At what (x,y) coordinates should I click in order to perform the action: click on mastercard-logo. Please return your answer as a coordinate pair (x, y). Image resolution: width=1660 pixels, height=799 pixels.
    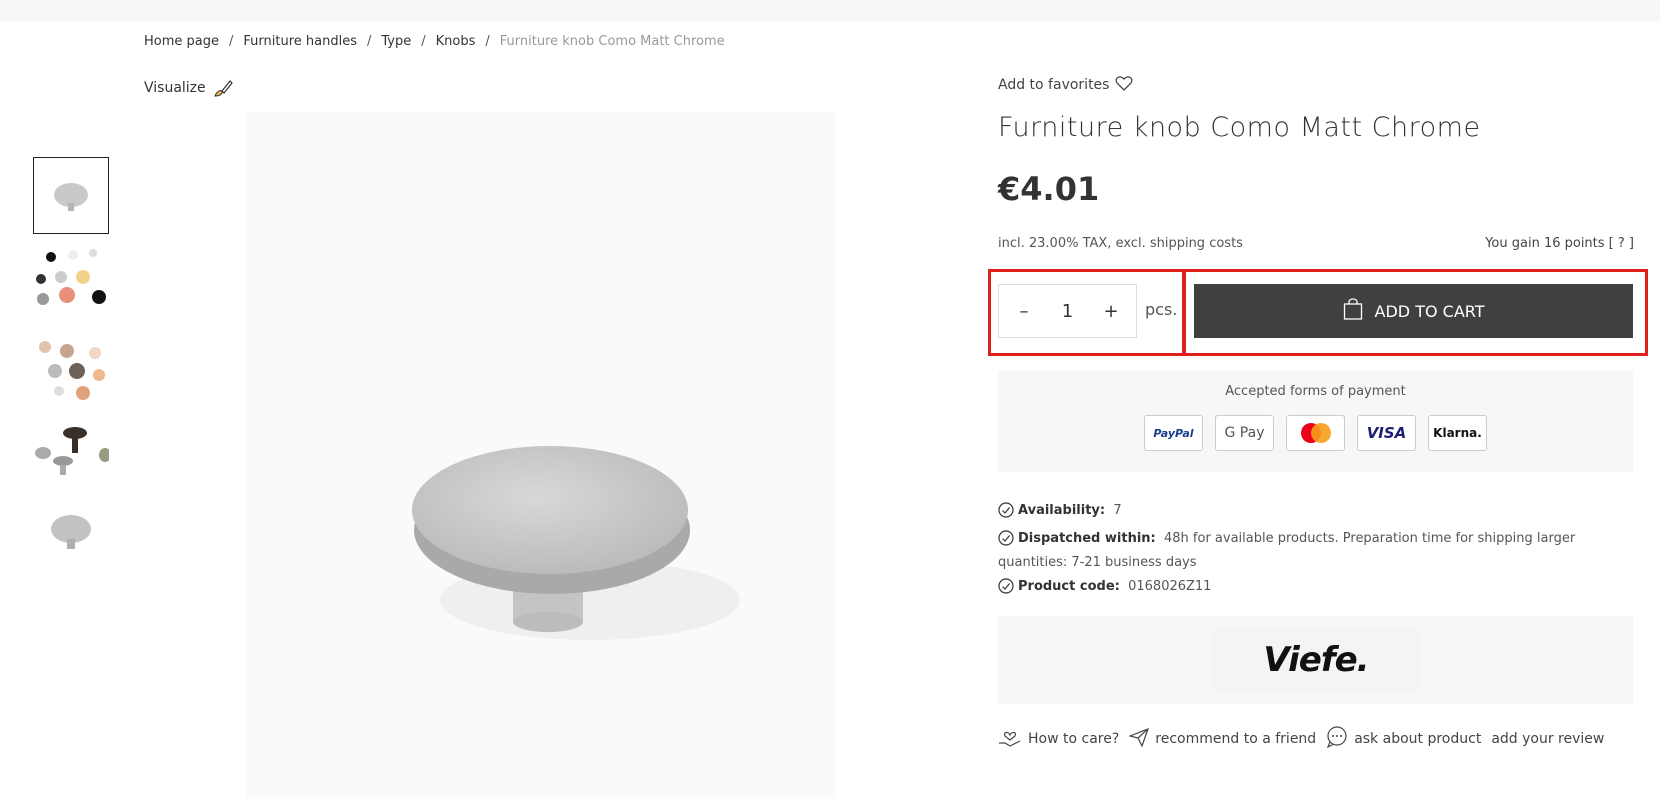
    Looking at the image, I should click on (1315, 433).